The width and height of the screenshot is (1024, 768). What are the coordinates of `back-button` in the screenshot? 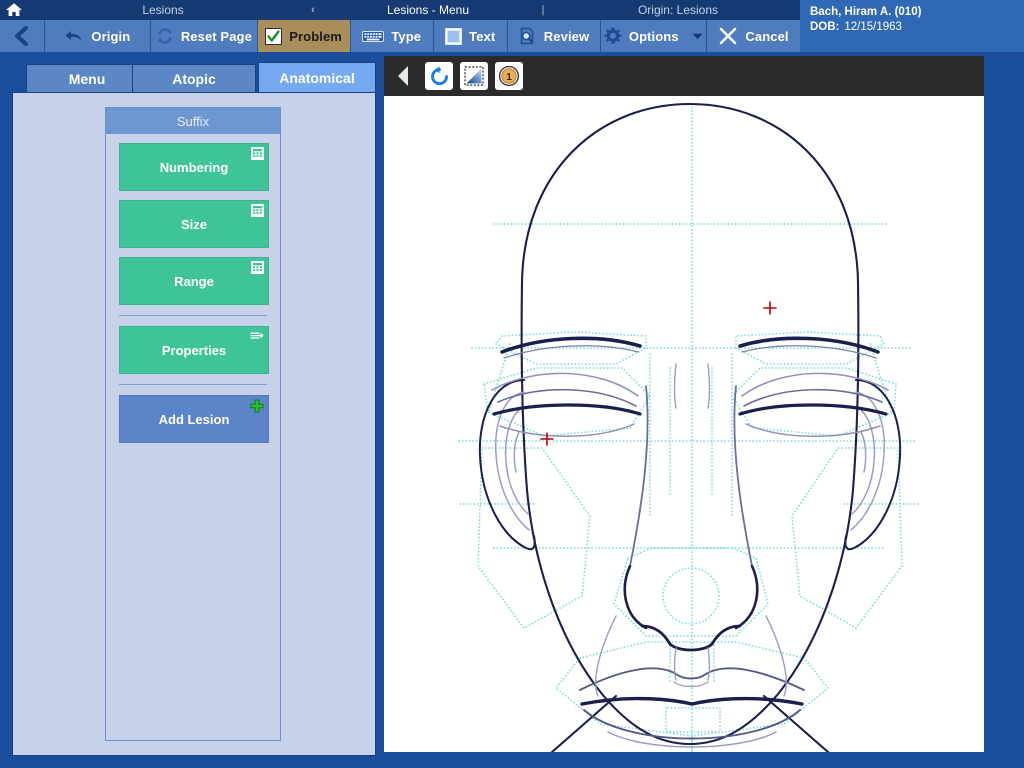 It's located at (22, 36).